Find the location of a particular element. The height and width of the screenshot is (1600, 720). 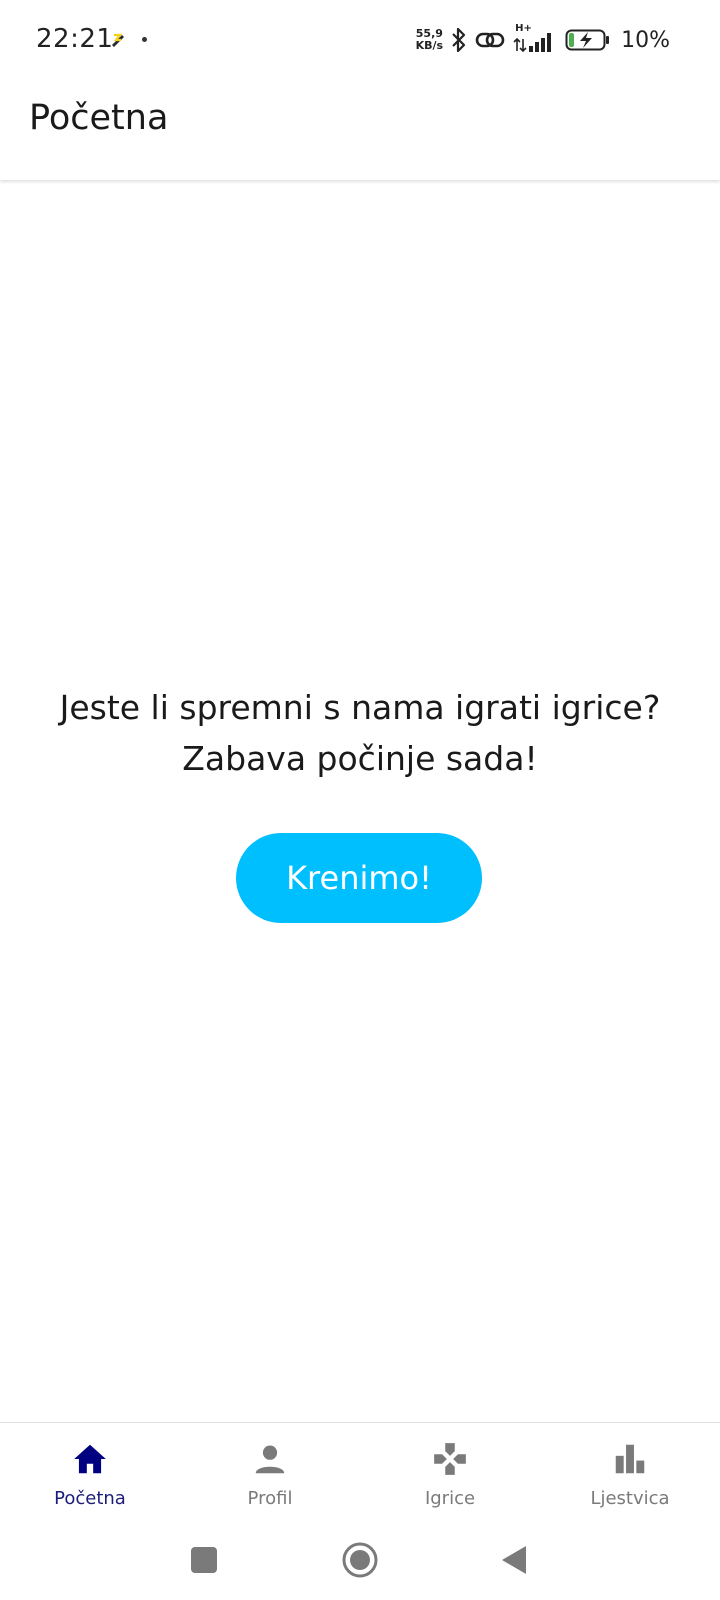

status-dot is located at coordinates (144, 39).